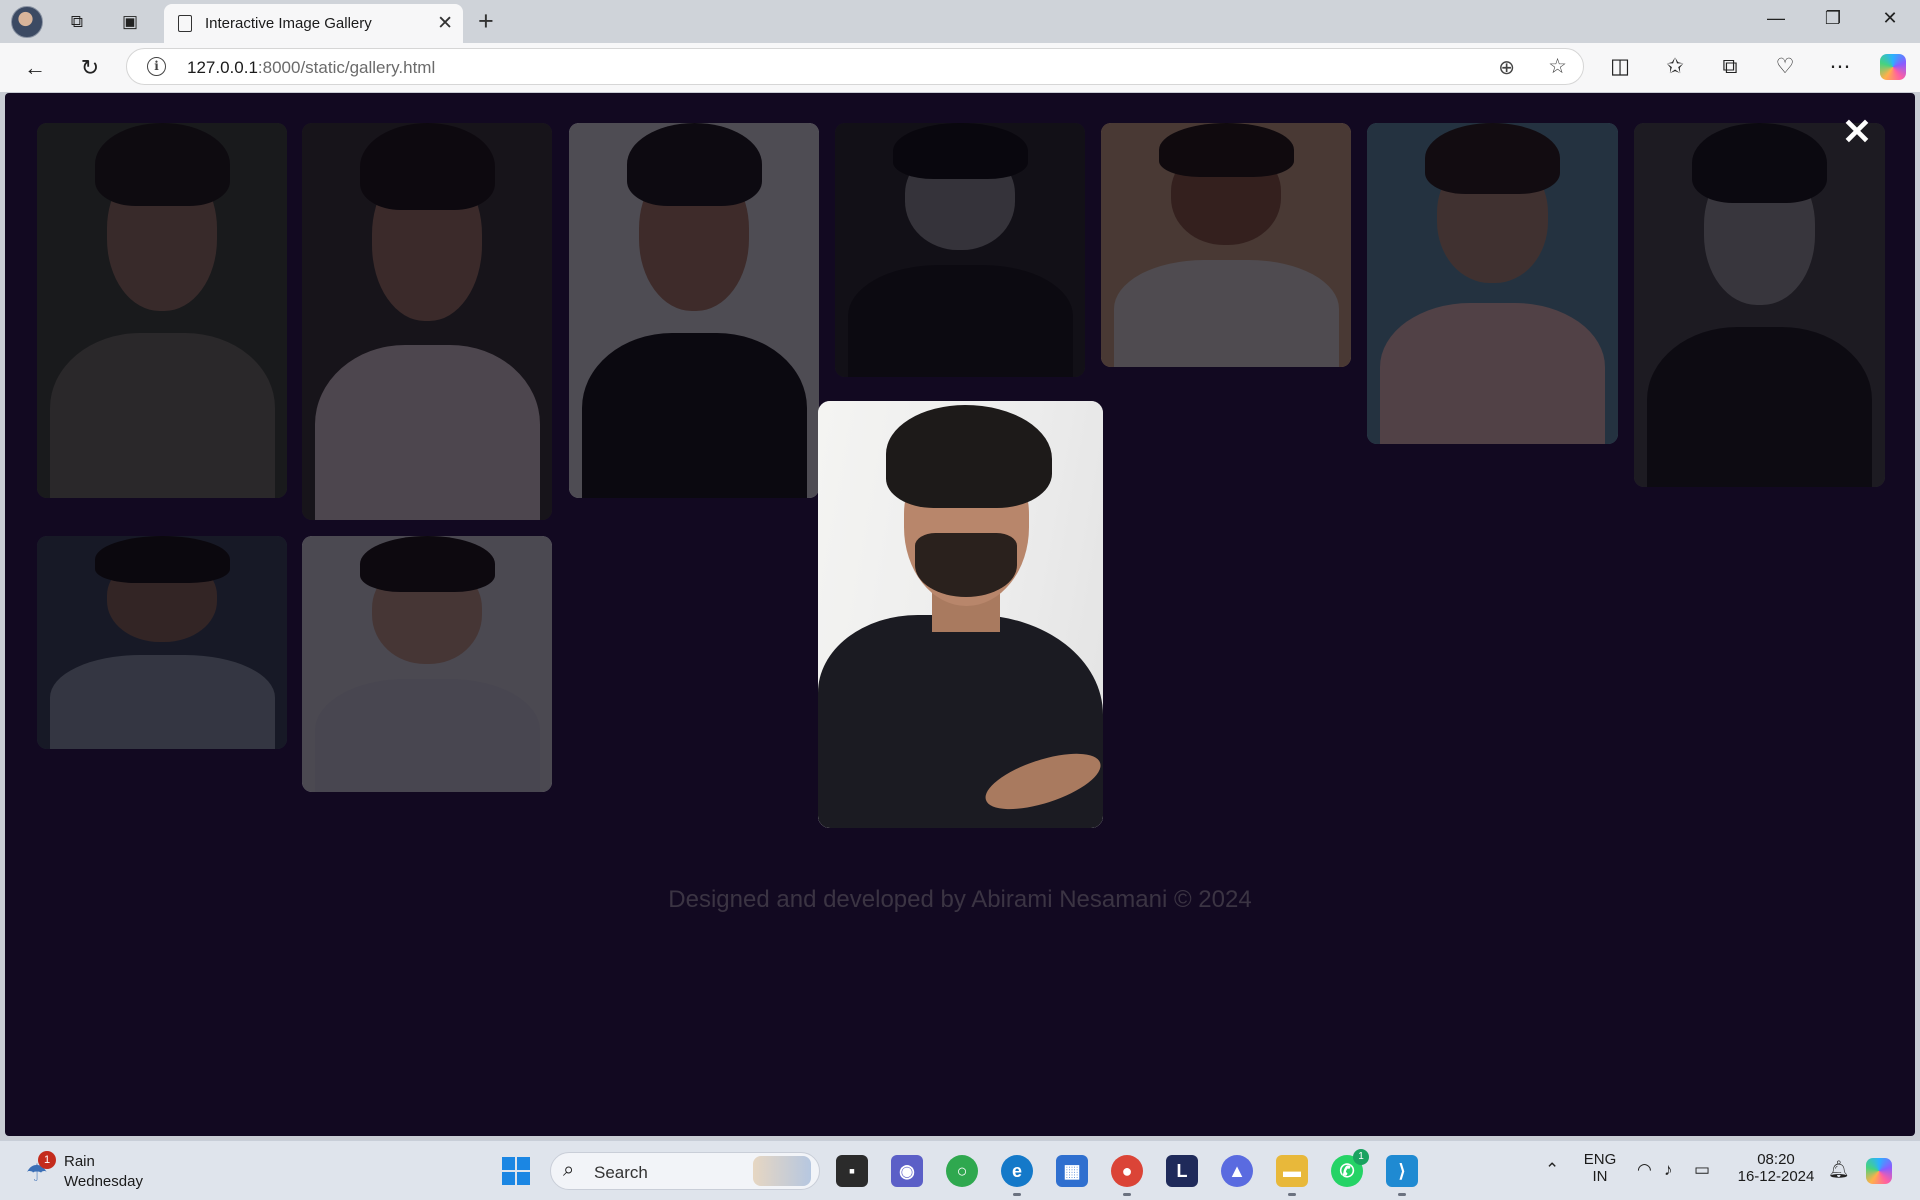  I want to click on clock: 08:20 16-12-2024, so click(1776, 1168).